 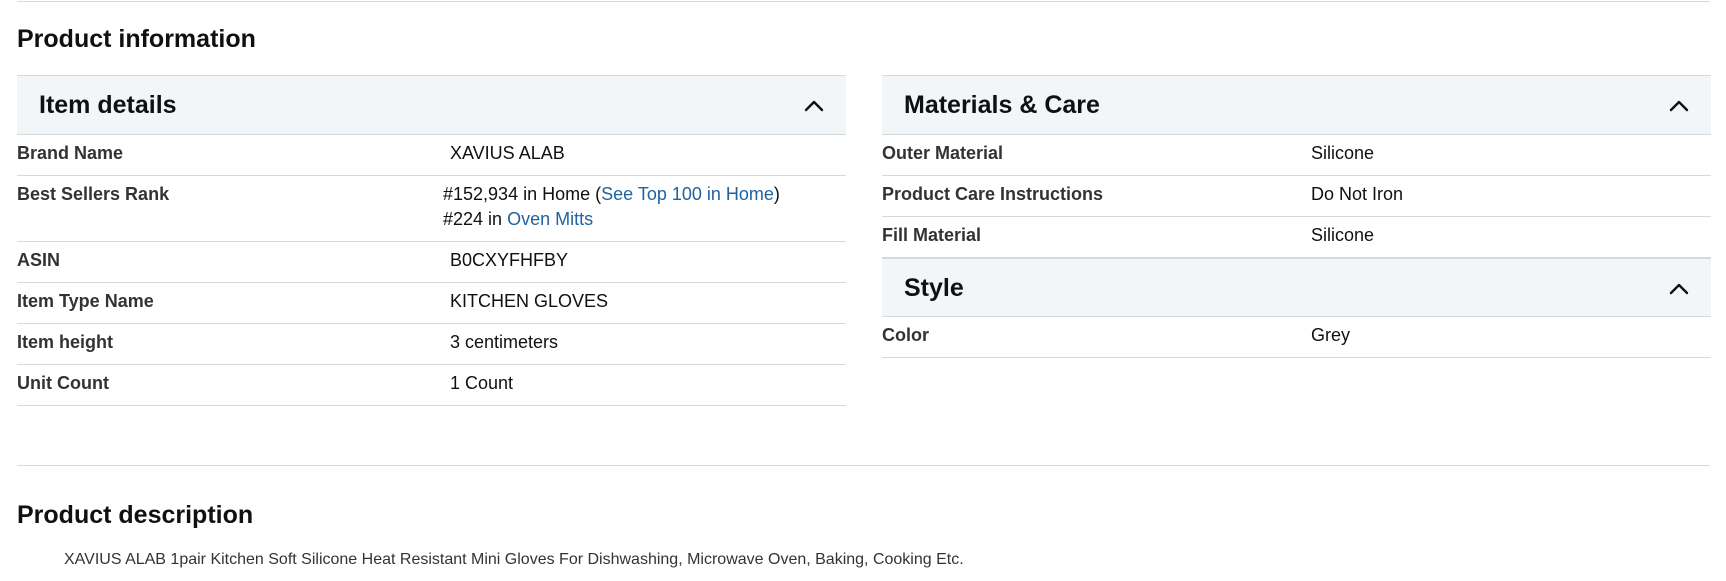 What do you see at coordinates (431, 303) in the screenshot?
I see `table-row: Item Type Name KITCHEN GLOVES` at bounding box center [431, 303].